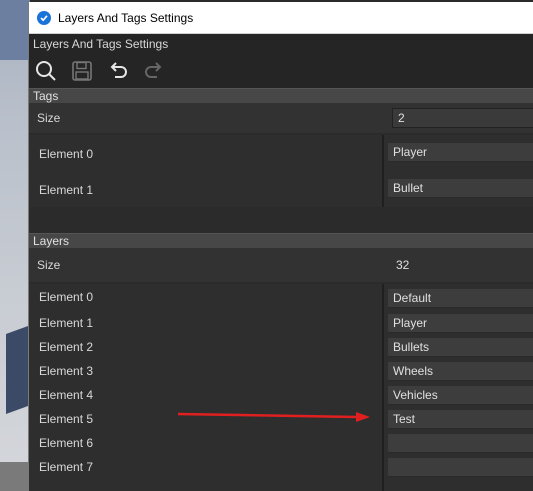 This screenshot has width=533, height=491. Describe the element at coordinates (66, 467) in the screenshot. I see `layers-element-label: Element 7` at that location.